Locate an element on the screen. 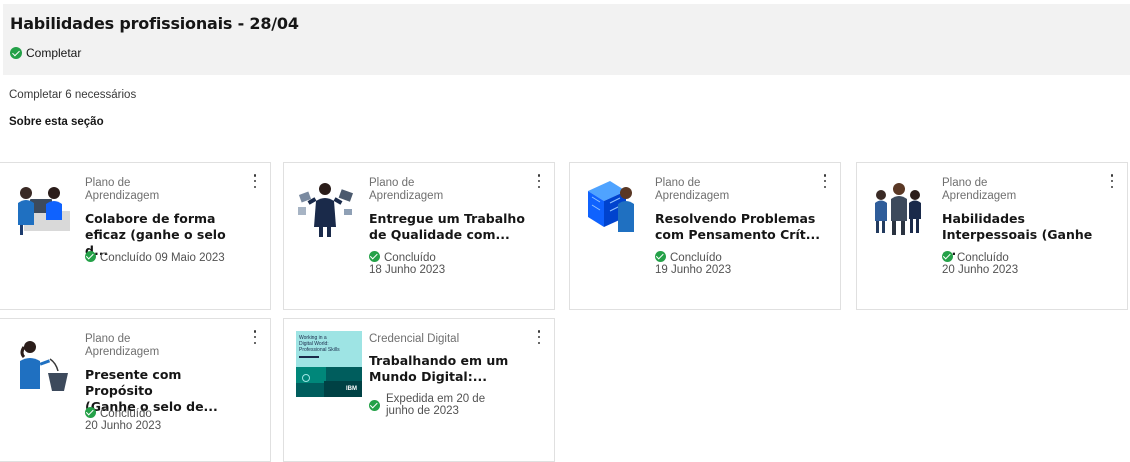 The height and width of the screenshot is (462, 1130). section-status: Completar is located at coordinates (45, 53).